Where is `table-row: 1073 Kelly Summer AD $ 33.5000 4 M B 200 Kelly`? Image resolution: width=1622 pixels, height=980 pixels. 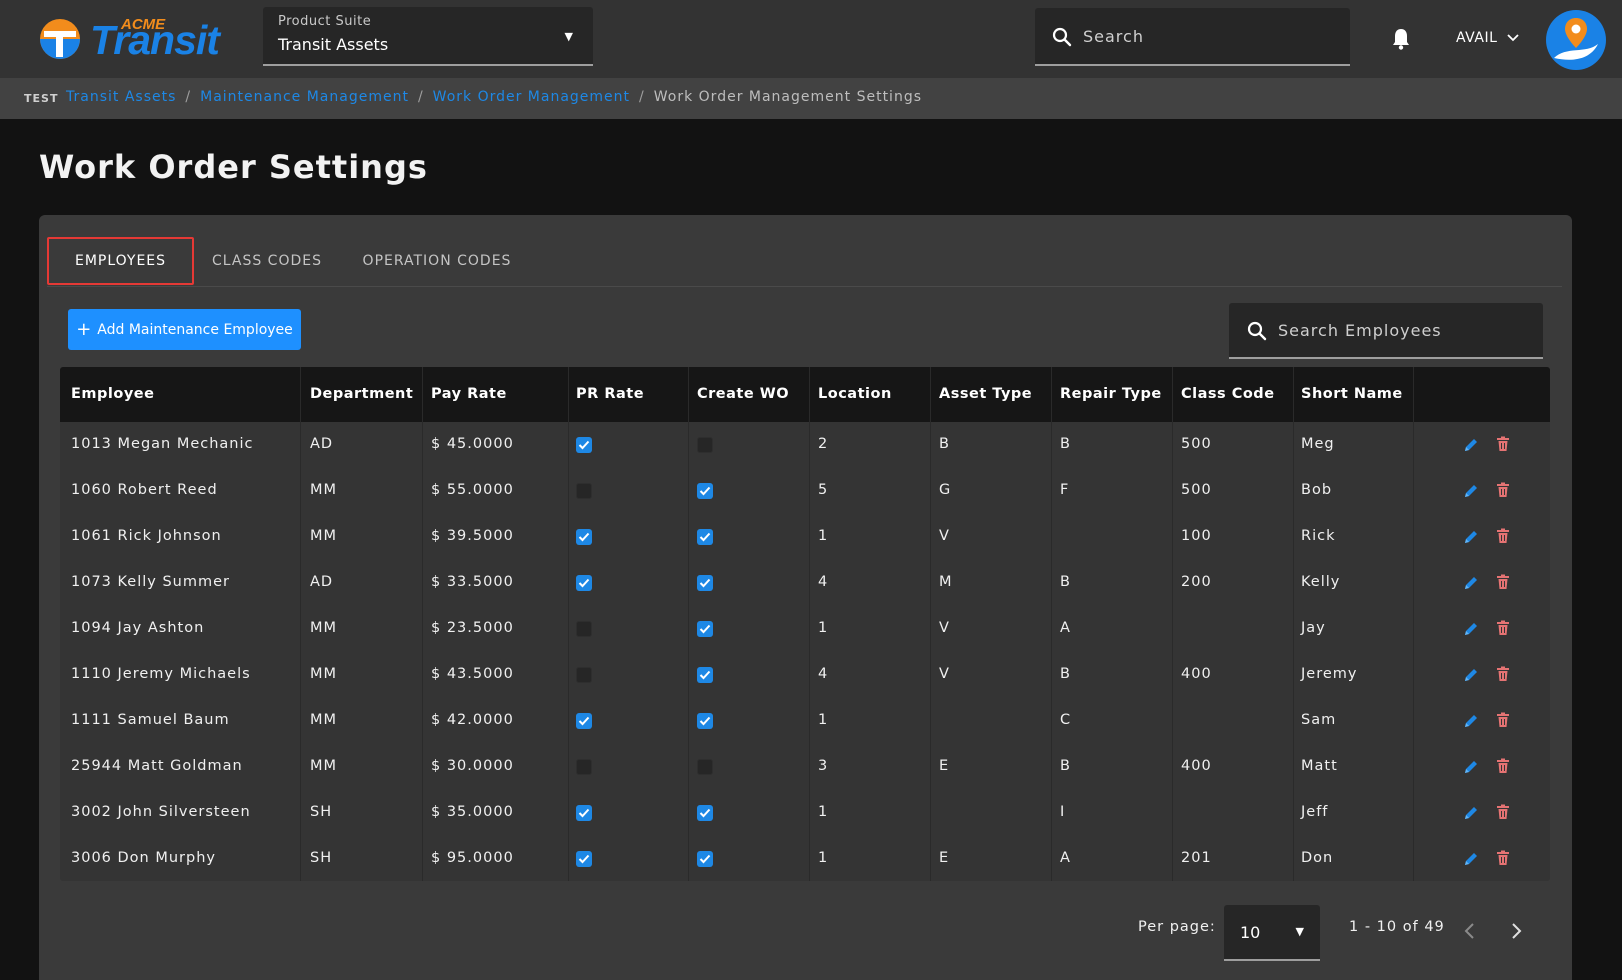 table-row: 1073 Kelly Summer AD $ 33.5000 4 M B 200 Kelly is located at coordinates (805, 583).